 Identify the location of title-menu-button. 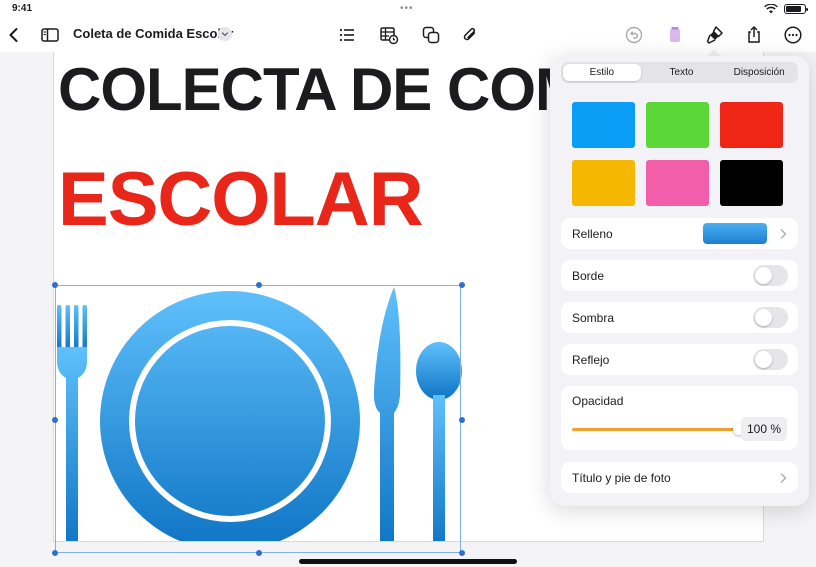
(225, 34).